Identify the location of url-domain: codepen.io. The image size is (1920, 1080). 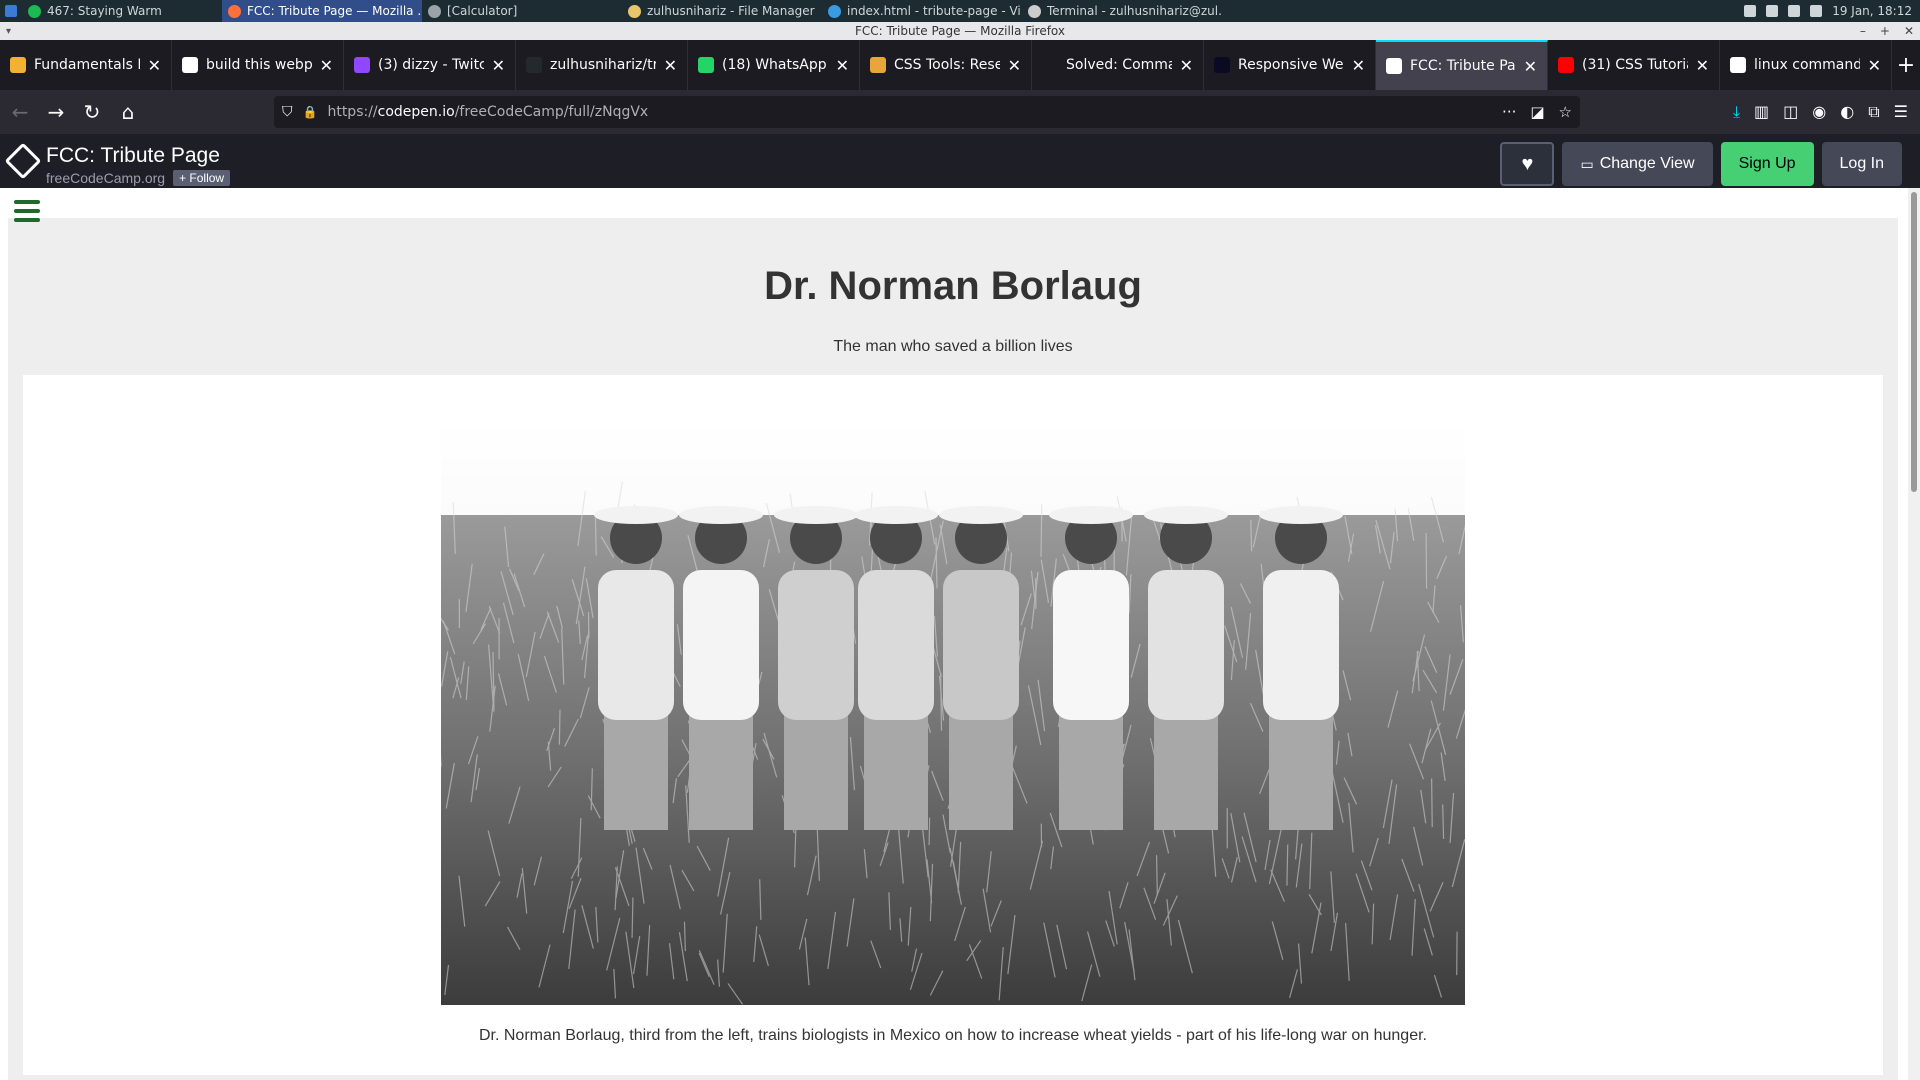
(416, 112).